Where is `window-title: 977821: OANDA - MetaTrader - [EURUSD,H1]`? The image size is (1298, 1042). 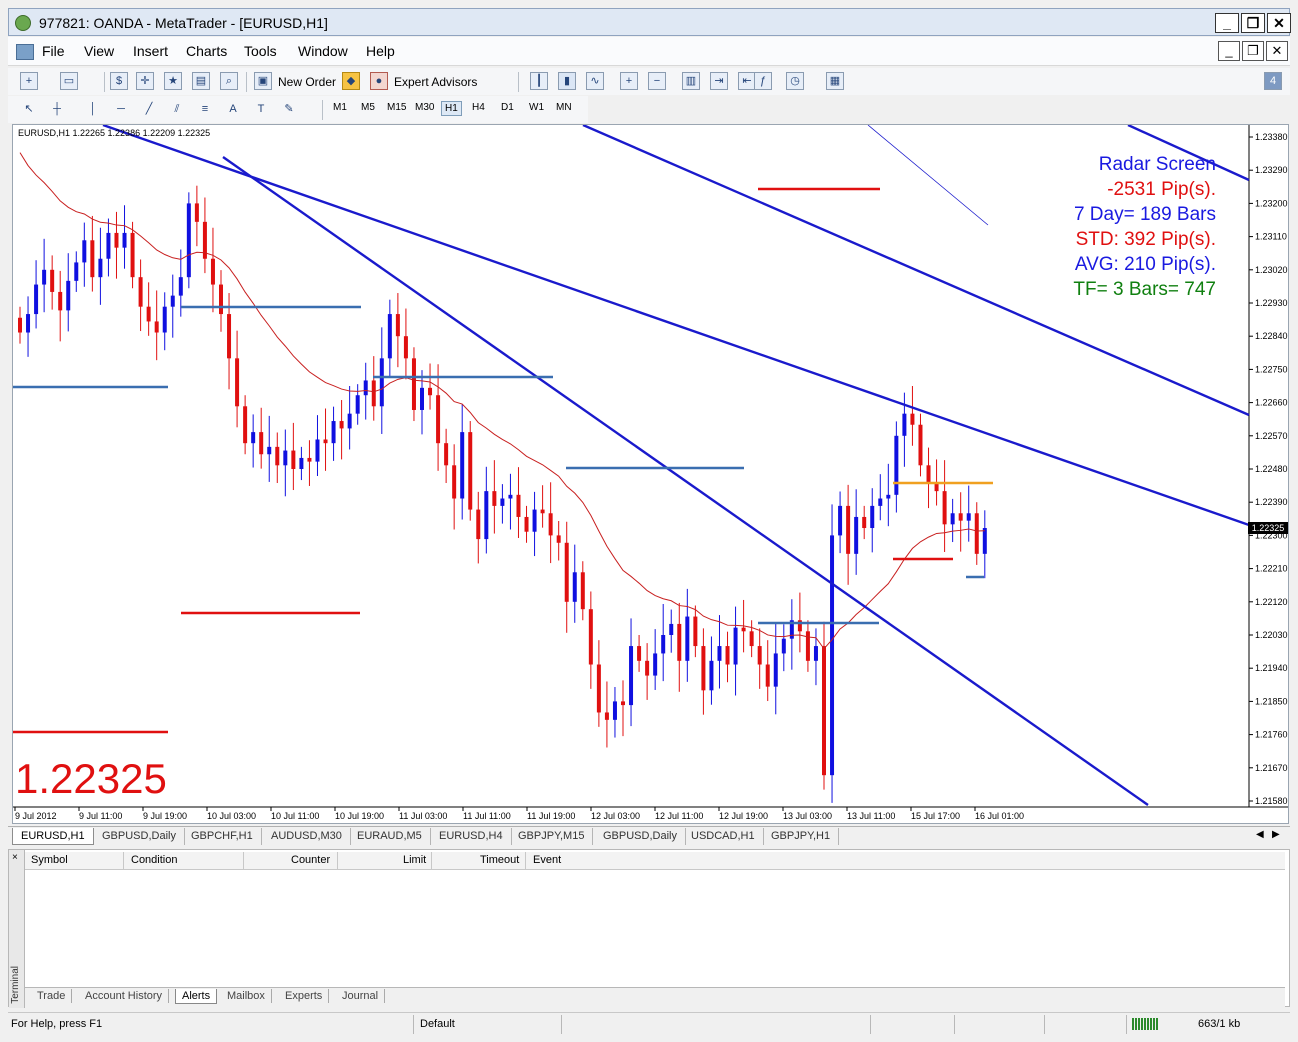
window-title: 977821: OANDA - MetaTrader - [EURUSD,H1] is located at coordinates (183, 23).